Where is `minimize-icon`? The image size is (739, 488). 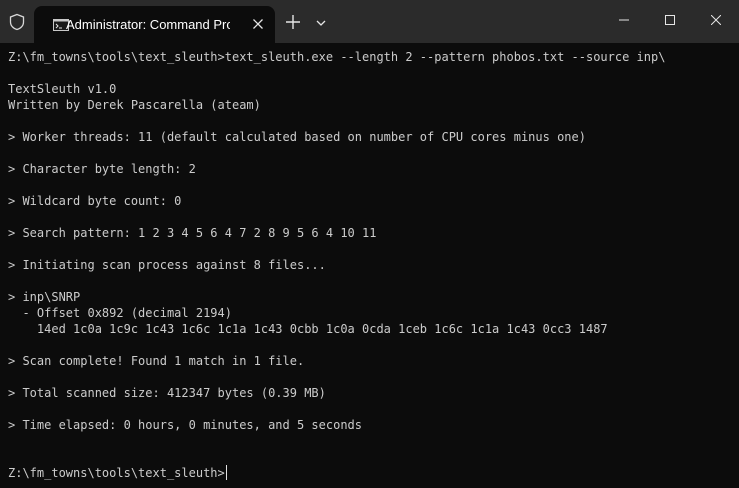 minimize-icon is located at coordinates (624, 20).